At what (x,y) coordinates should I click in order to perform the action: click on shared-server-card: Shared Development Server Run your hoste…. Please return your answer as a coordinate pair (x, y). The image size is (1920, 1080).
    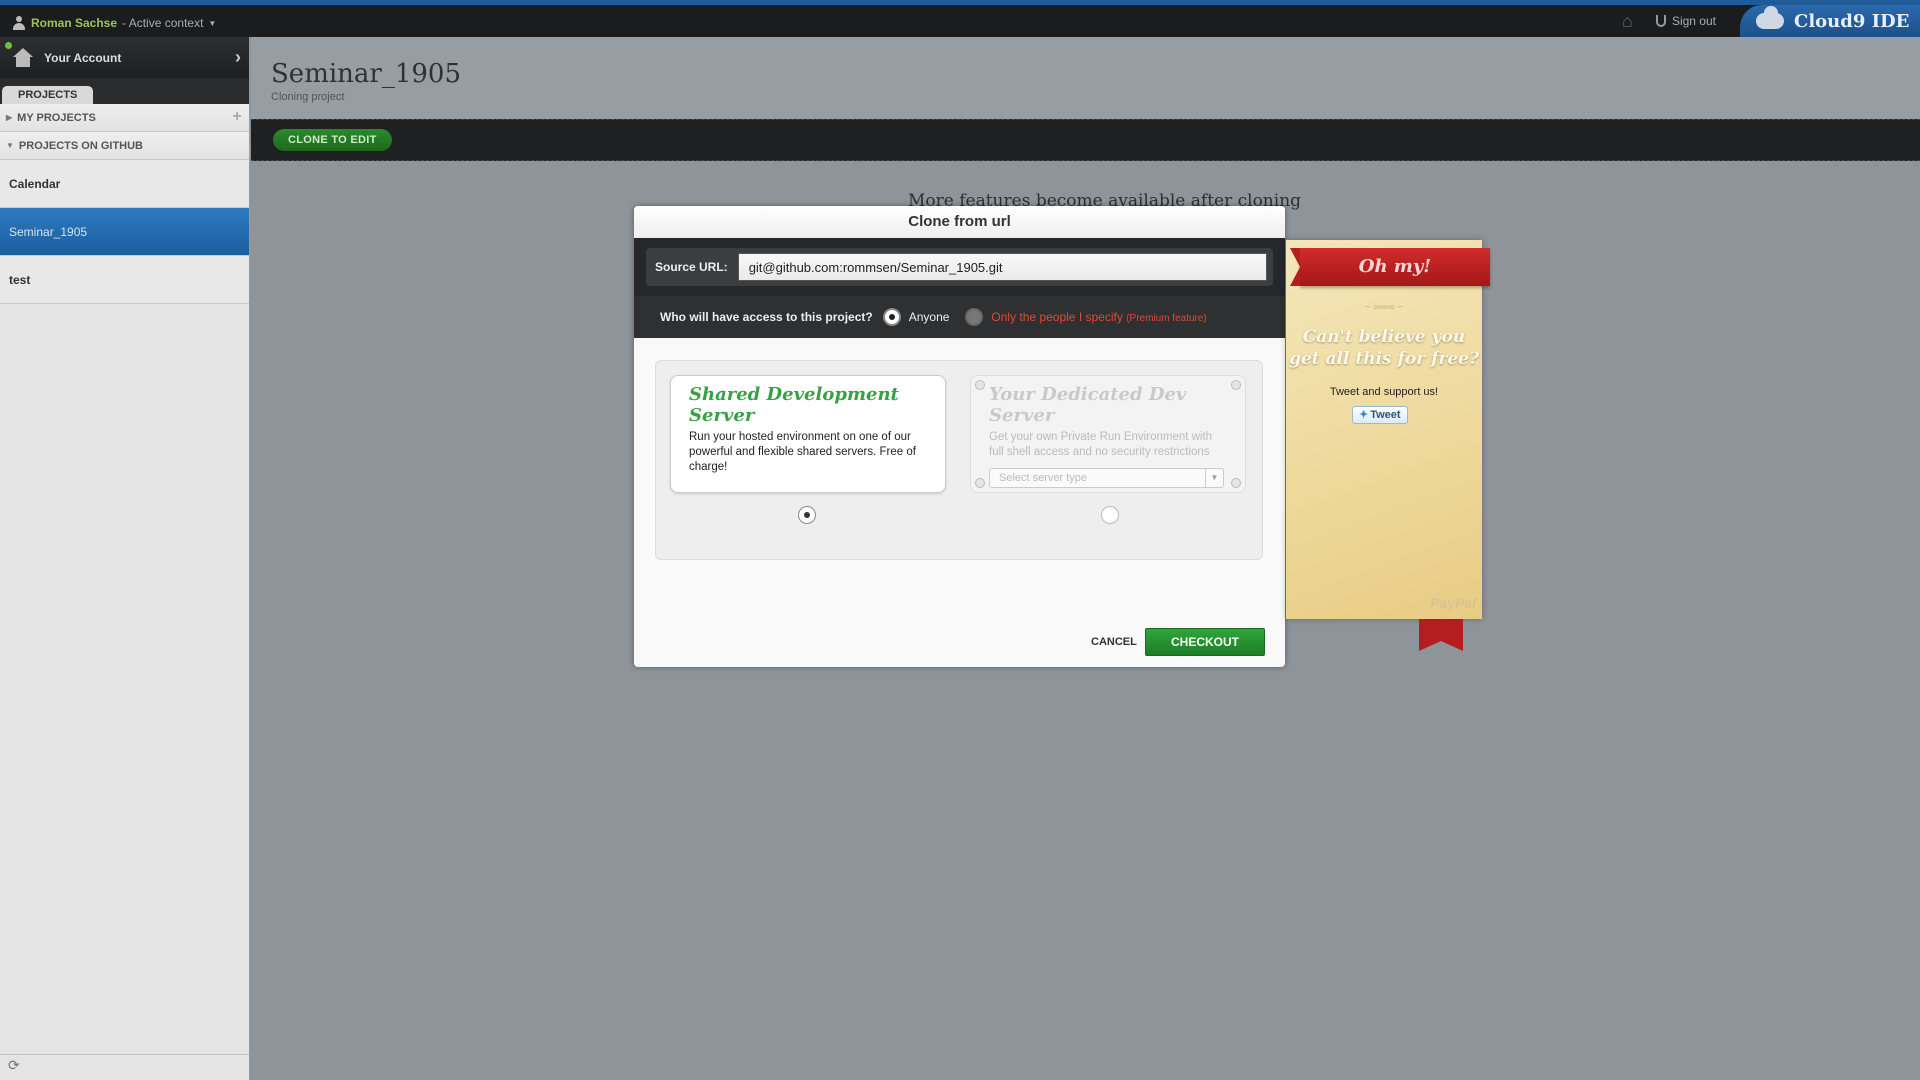
    Looking at the image, I should click on (808, 434).